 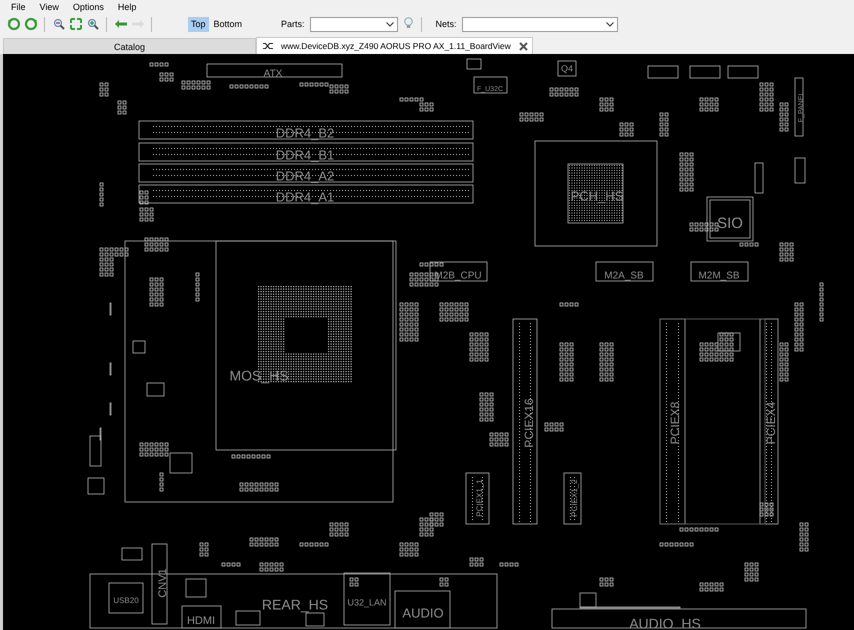 I want to click on side-toggle-button: Top, so click(x=198, y=24).